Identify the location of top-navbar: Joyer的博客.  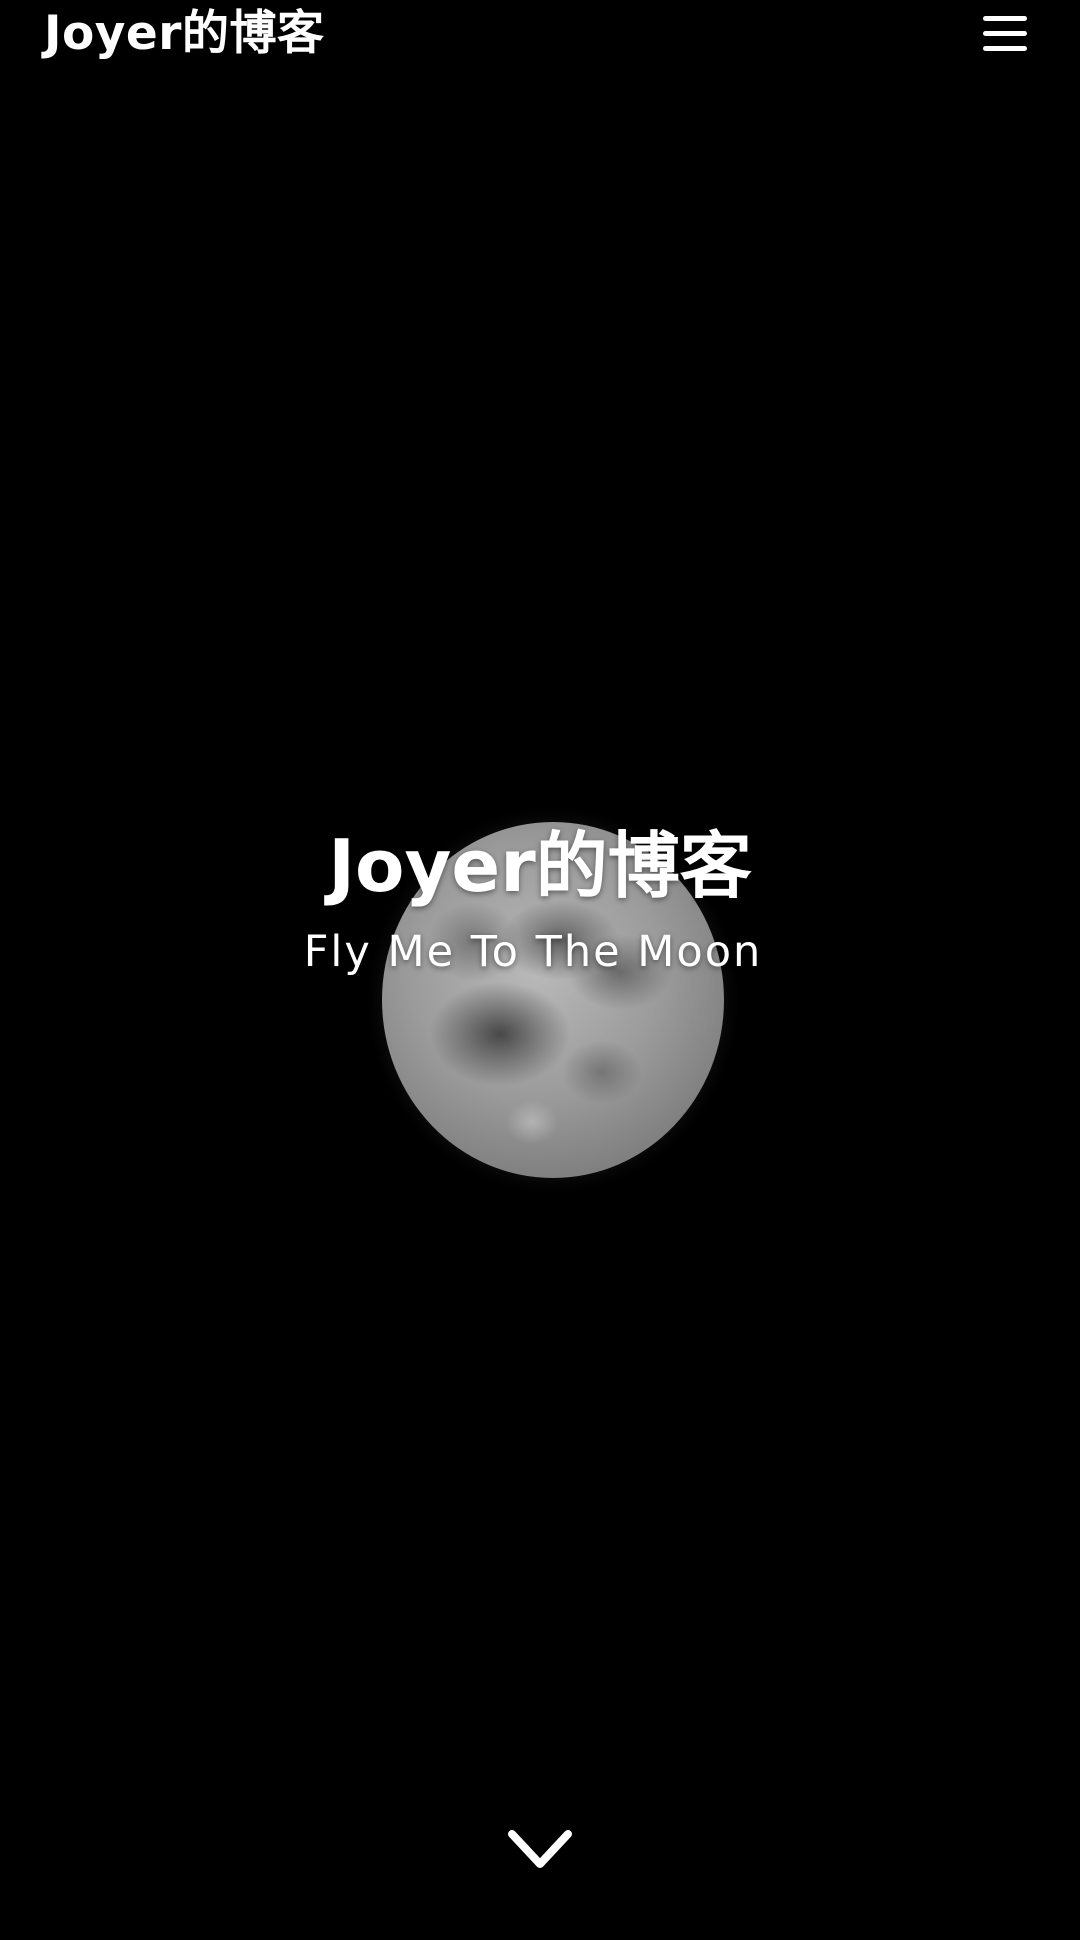
(540, 40).